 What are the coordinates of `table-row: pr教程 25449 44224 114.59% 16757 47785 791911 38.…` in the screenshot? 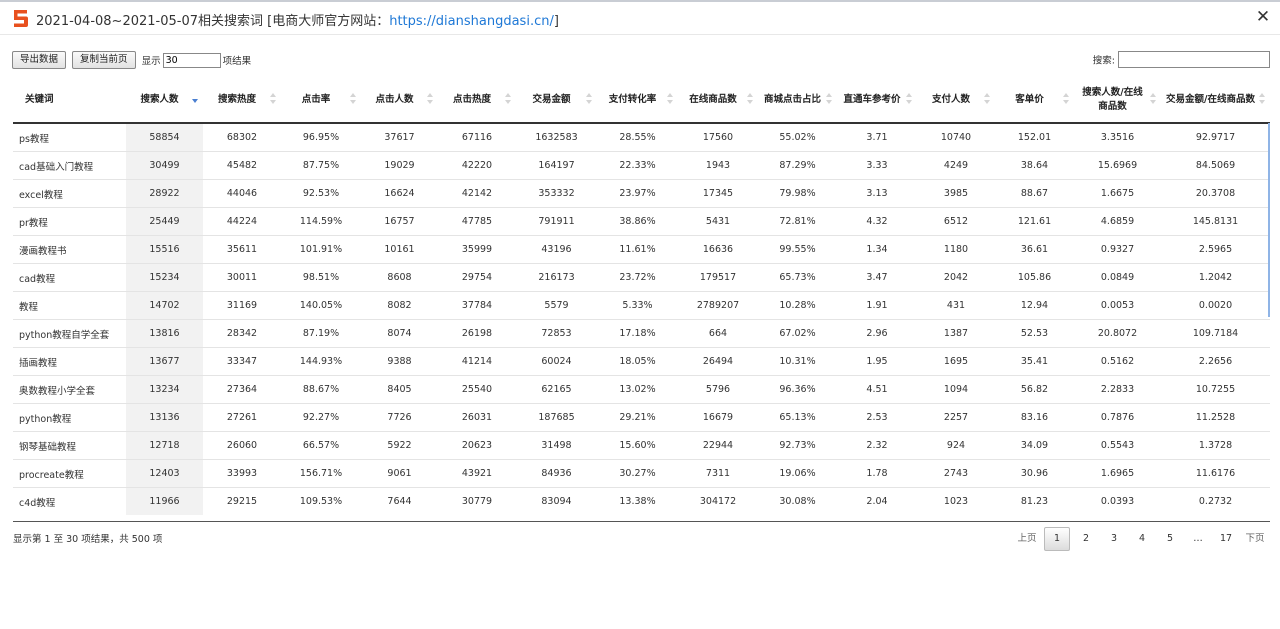 It's located at (641, 221).